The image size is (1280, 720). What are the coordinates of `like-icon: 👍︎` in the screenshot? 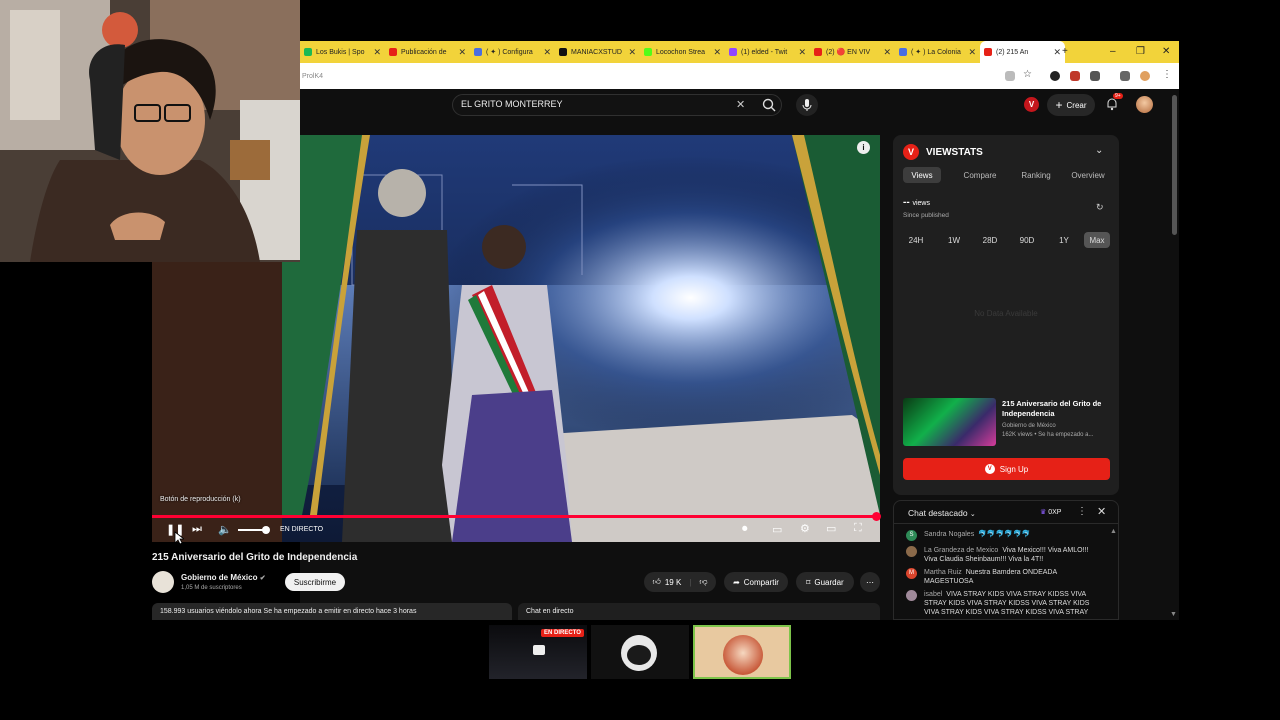 It's located at (656, 582).